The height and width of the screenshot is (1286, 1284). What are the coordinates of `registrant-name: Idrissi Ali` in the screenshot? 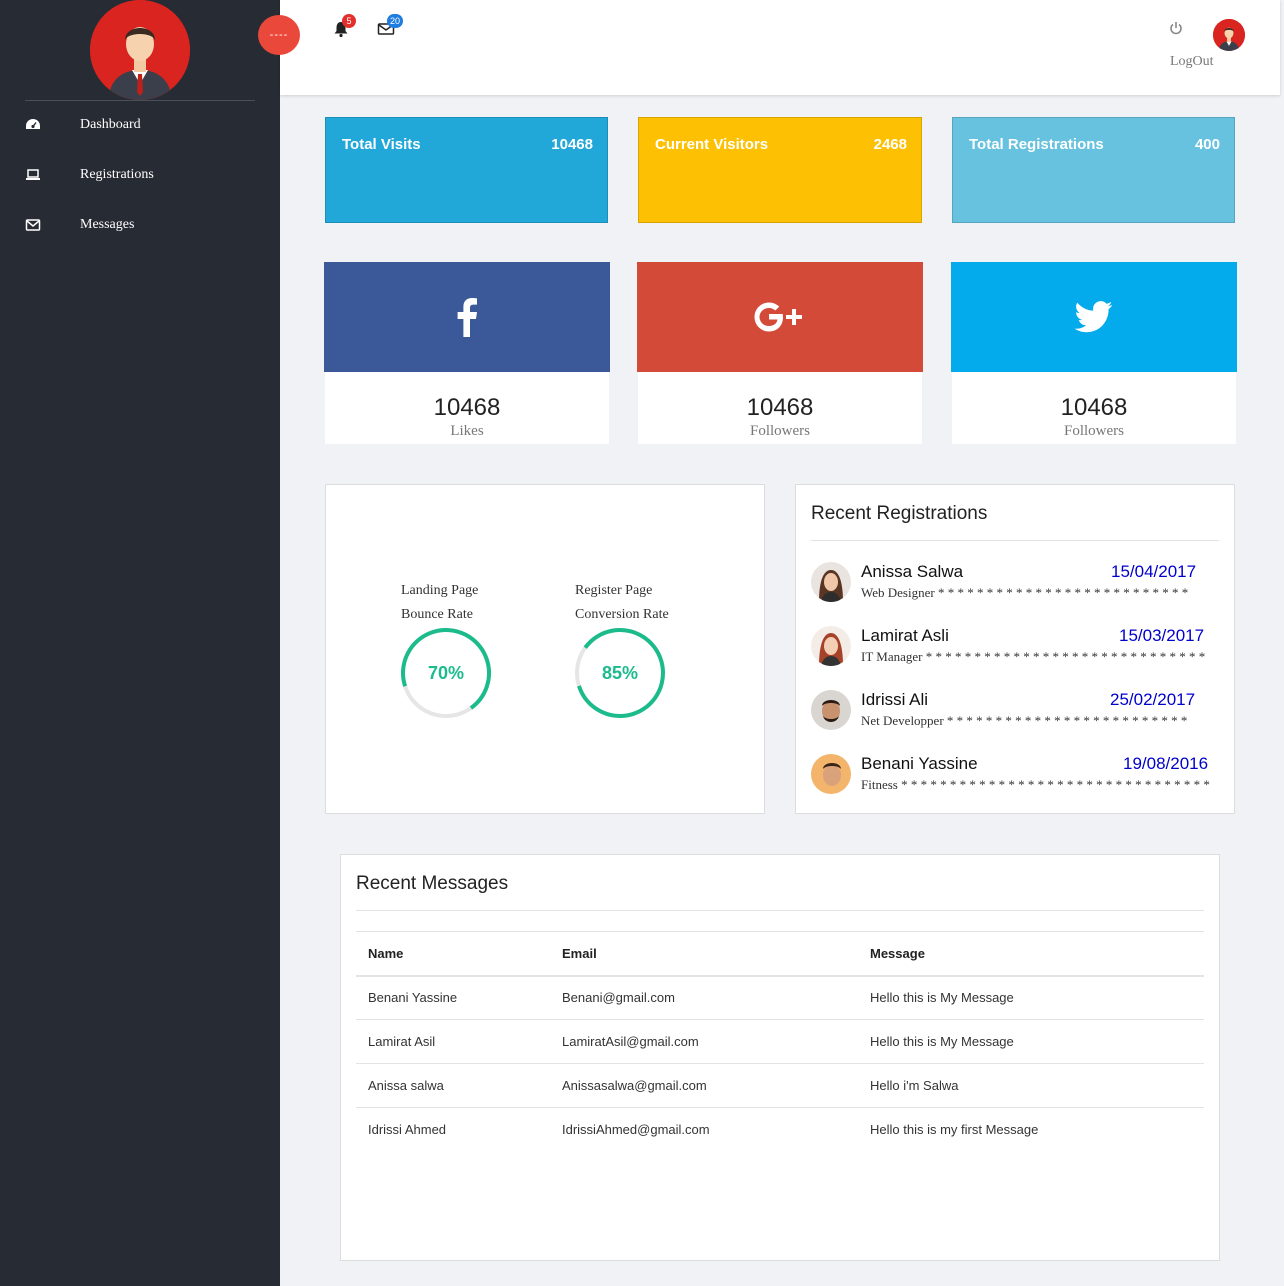 It's located at (895, 699).